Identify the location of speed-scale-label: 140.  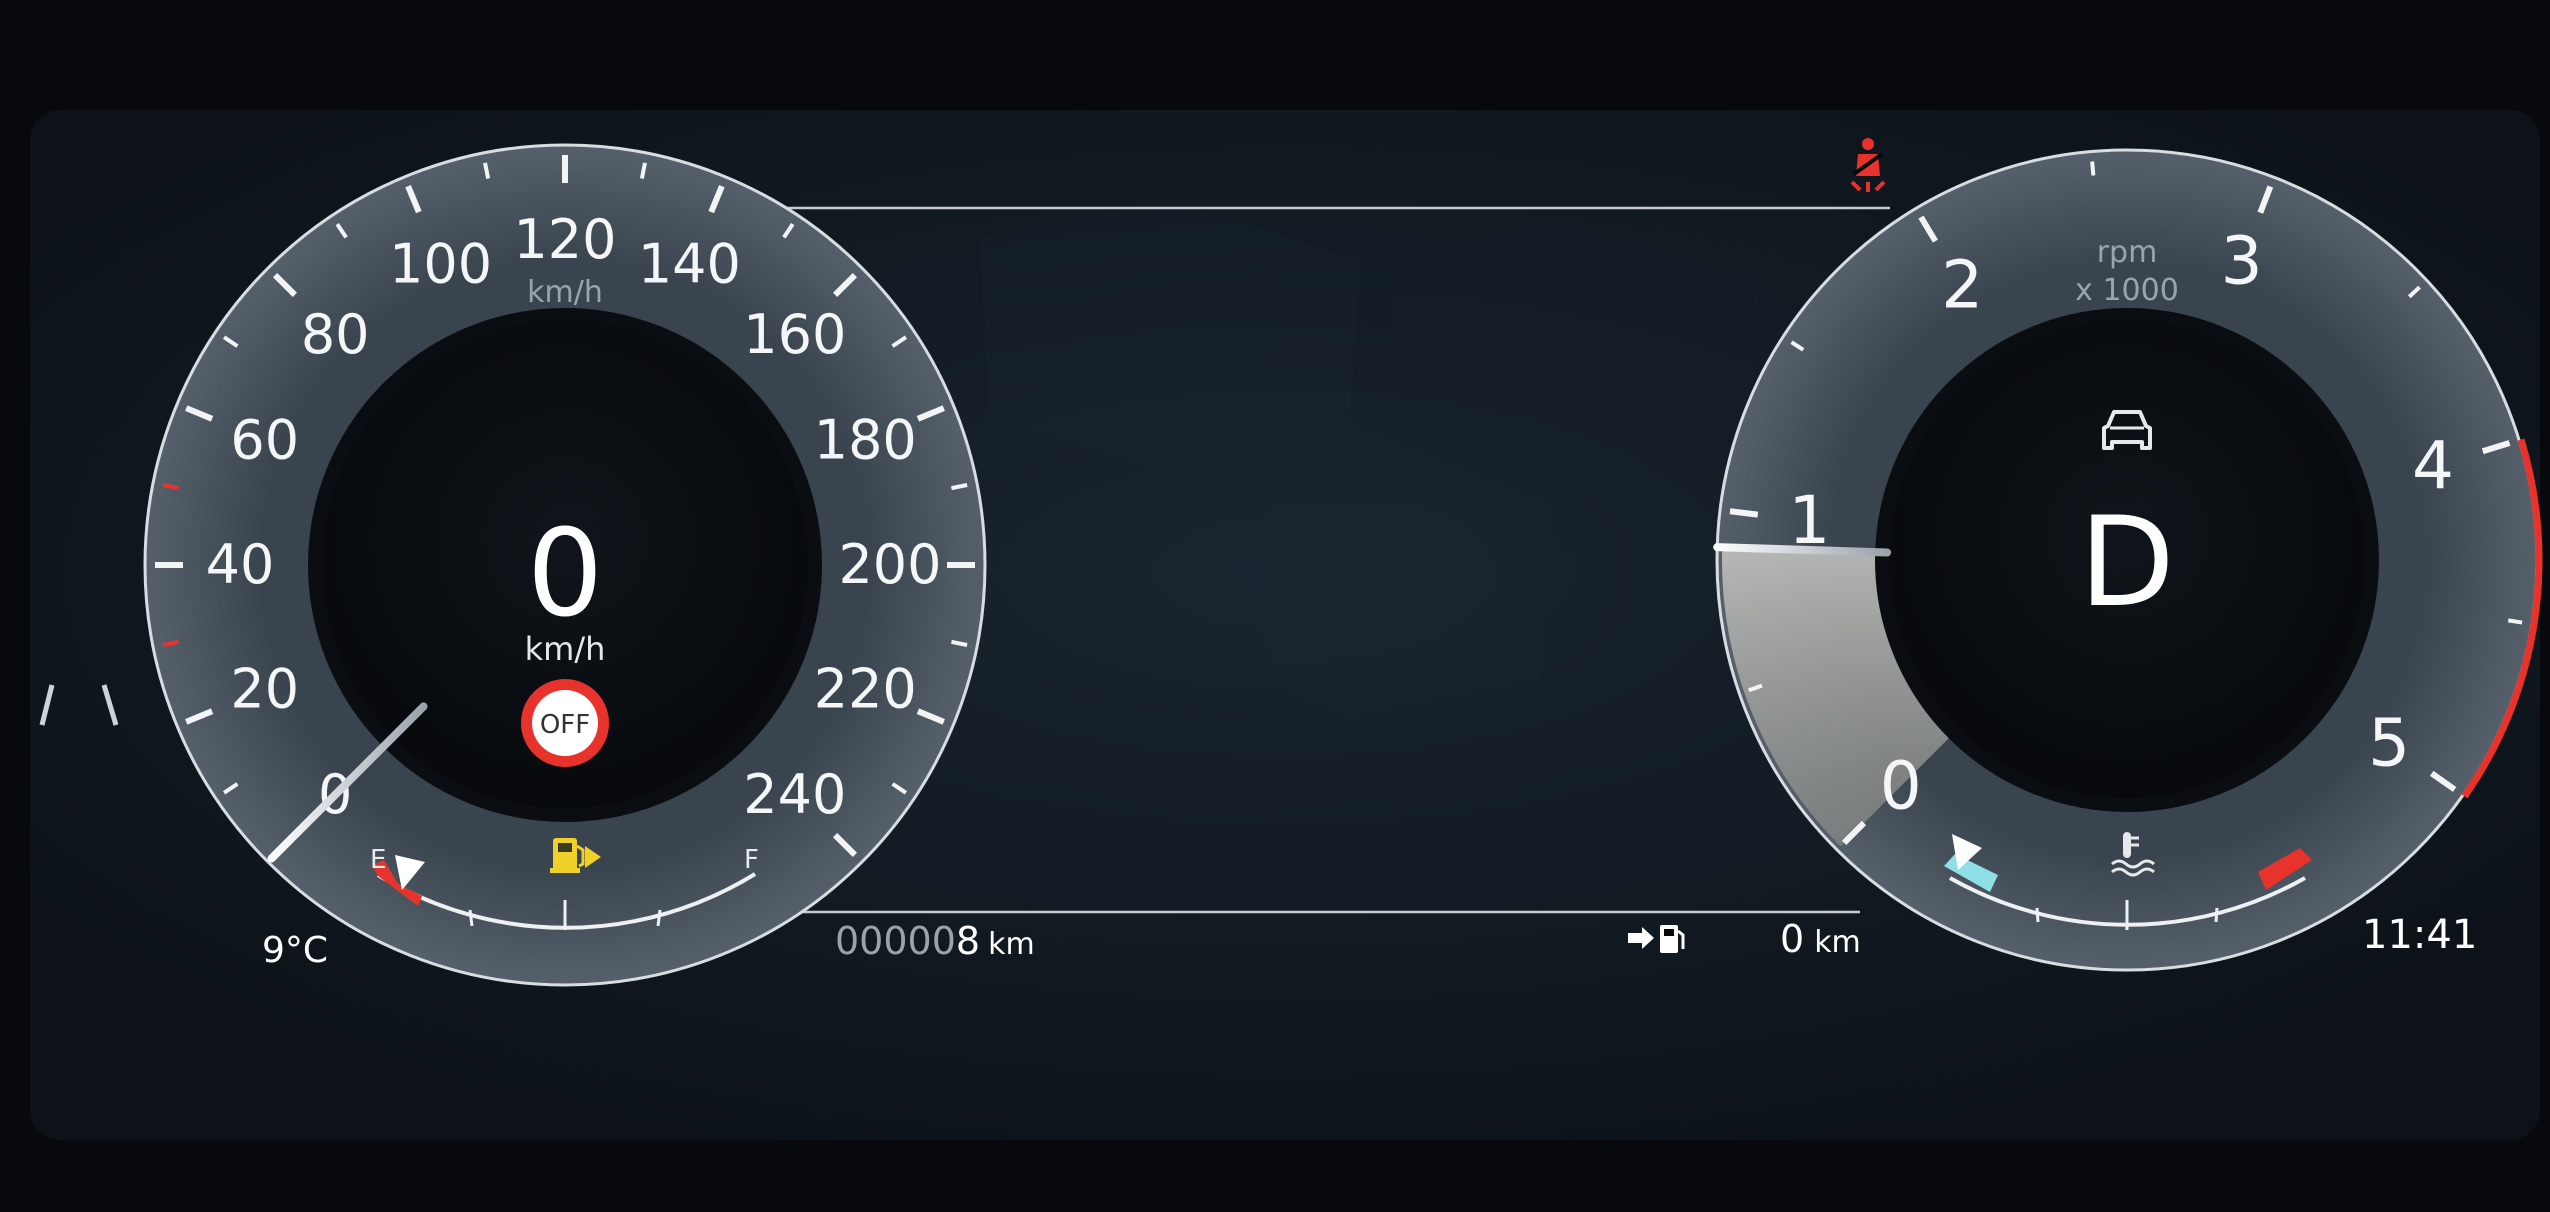
(689, 264).